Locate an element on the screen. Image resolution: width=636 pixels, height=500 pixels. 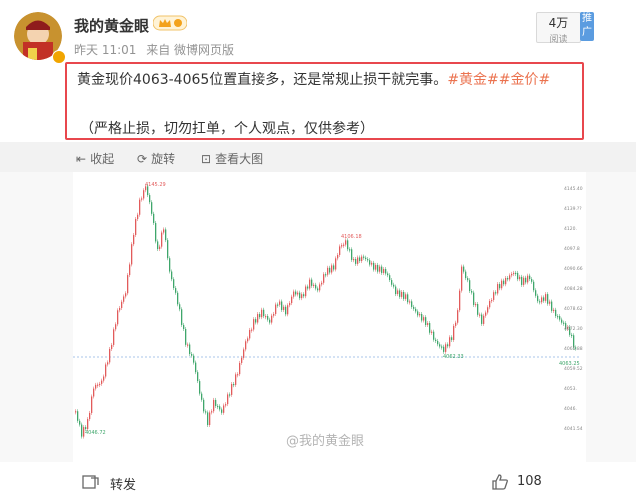
collapse-label: 收起 is located at coordinates (102, 159).